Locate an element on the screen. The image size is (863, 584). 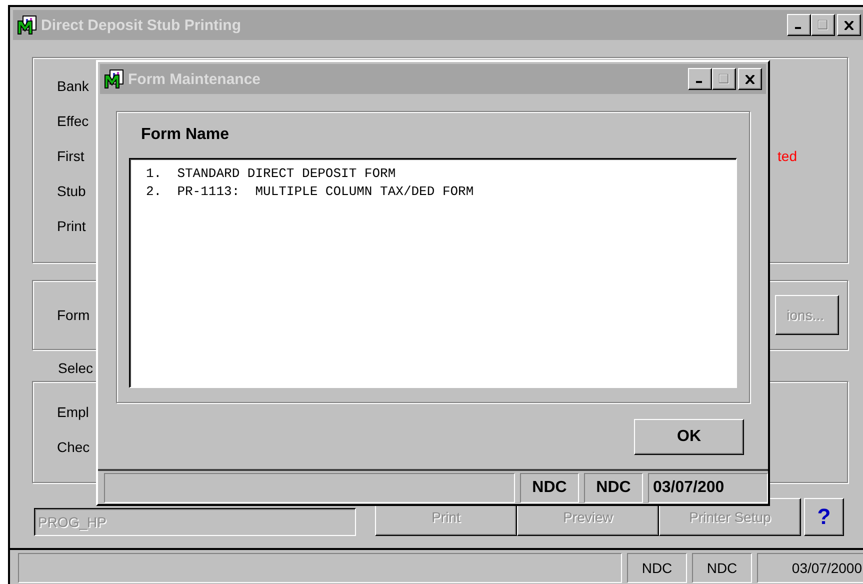
field-label: Chec is located at coordinates (73, 447).